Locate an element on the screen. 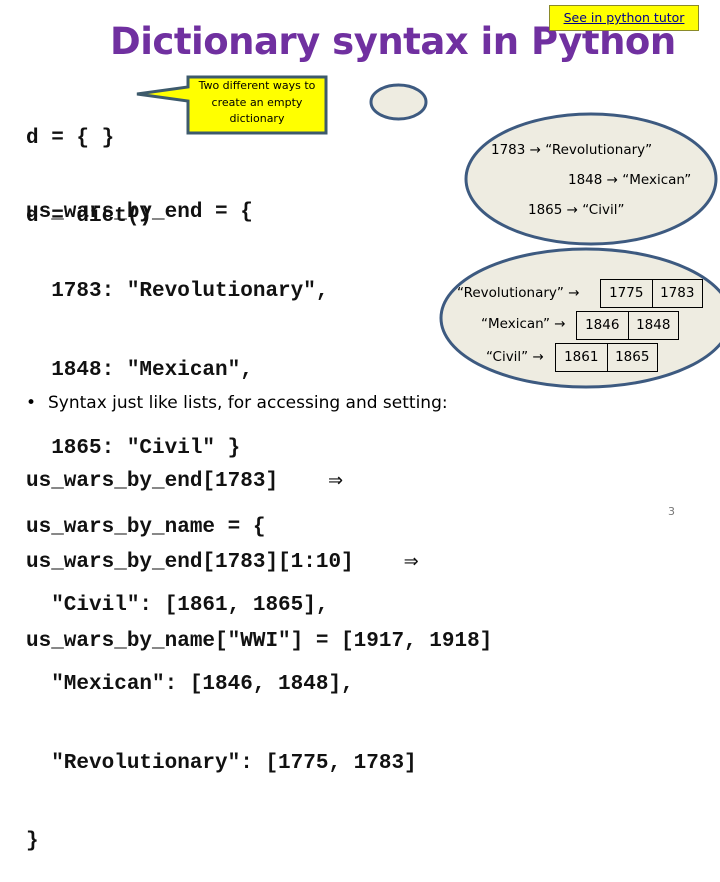  entry-key: “Civil” is located at coordinates (507, 357).